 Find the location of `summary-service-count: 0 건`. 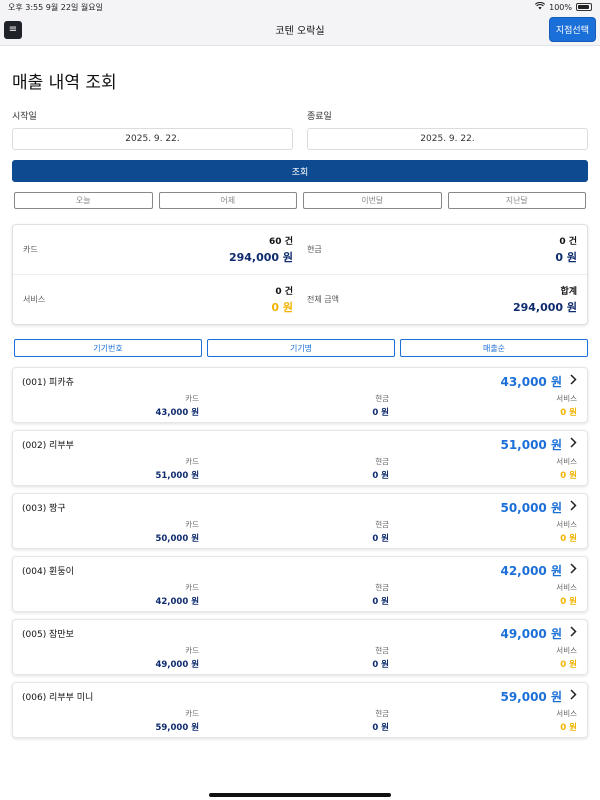

summary-service-count: 0 건 is located at coordinates (284, 292).